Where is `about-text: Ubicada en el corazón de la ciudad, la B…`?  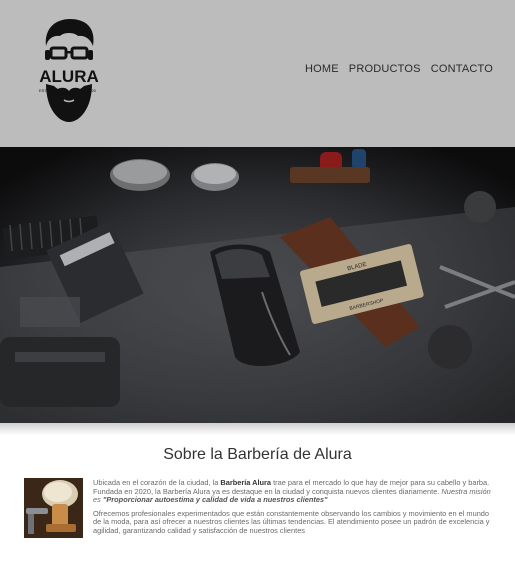
about-text: Ubicada en el corazón de la ciudad, la B… is located at coordinates (295, 509).